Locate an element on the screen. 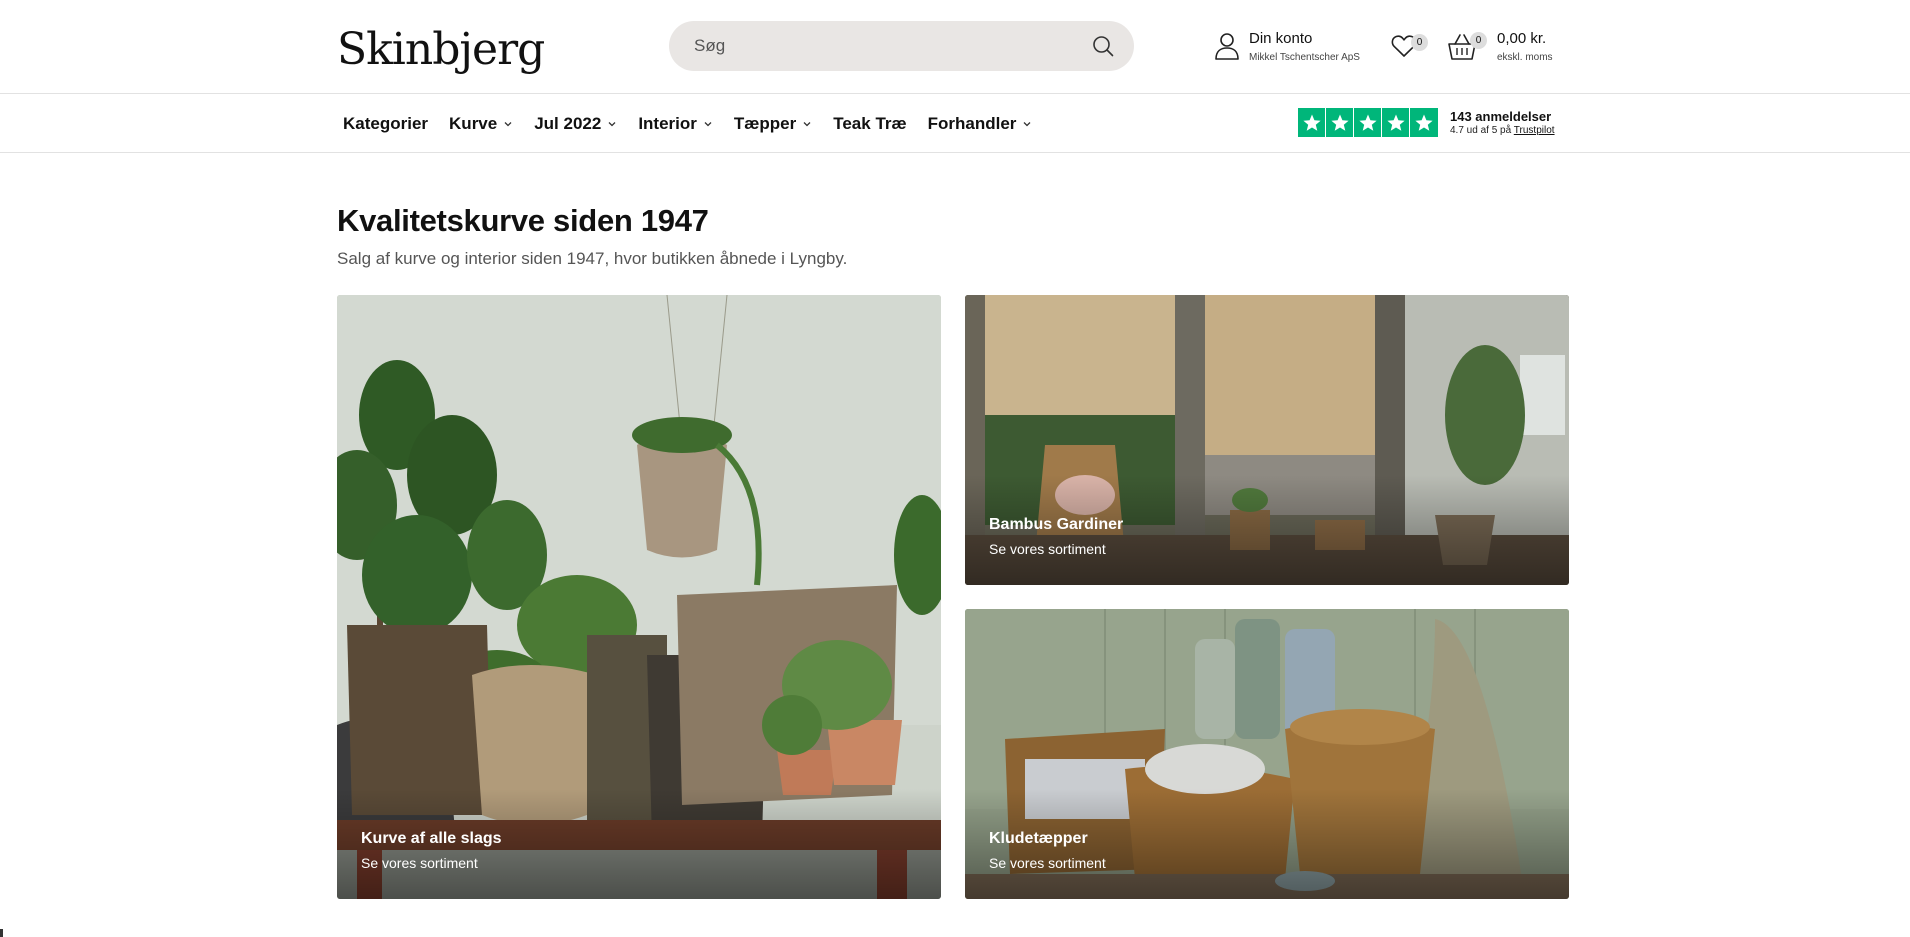 The height and width of the screenshot is (937, 1910). nav-item-label: Kategorier is located at coordinates (386, 123).